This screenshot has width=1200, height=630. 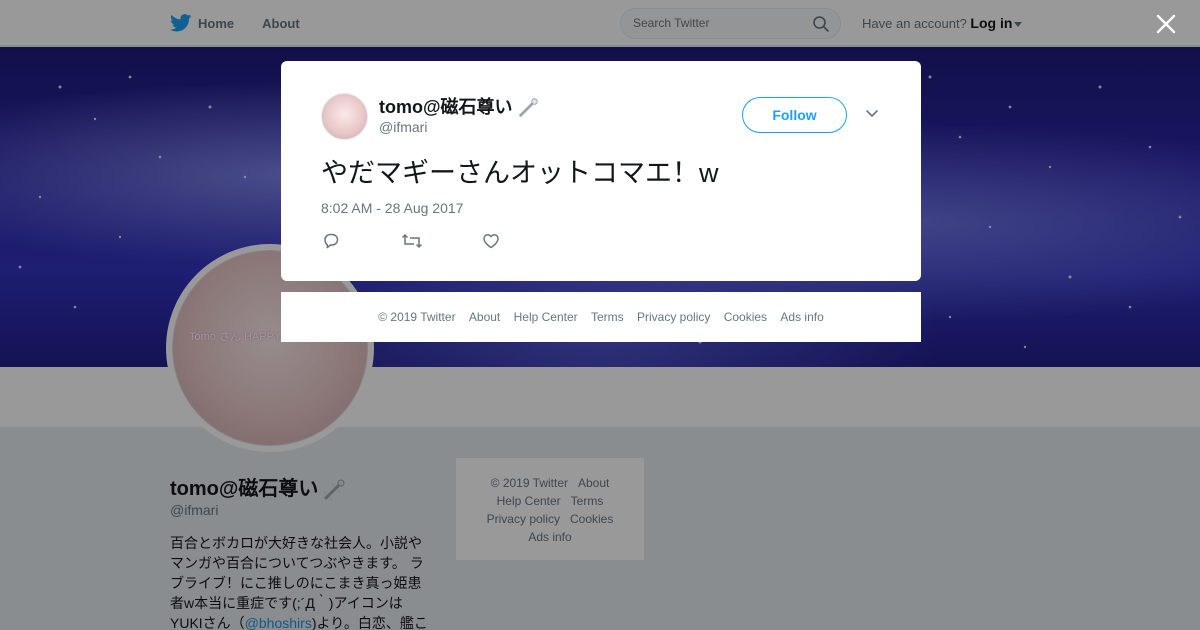 What do you see at coordinates (392, 208) in the screenshot?
I see `tweet-timestamp: 8:02 AM - 28 Aug 2017` at bounding box center [392, 208].